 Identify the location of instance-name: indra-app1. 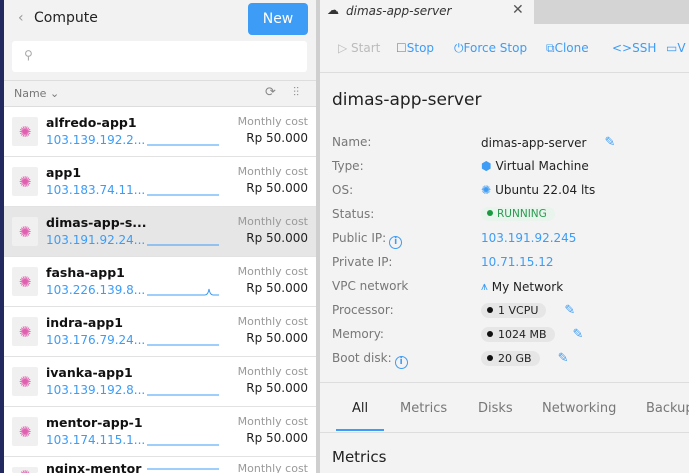
(84, 322).